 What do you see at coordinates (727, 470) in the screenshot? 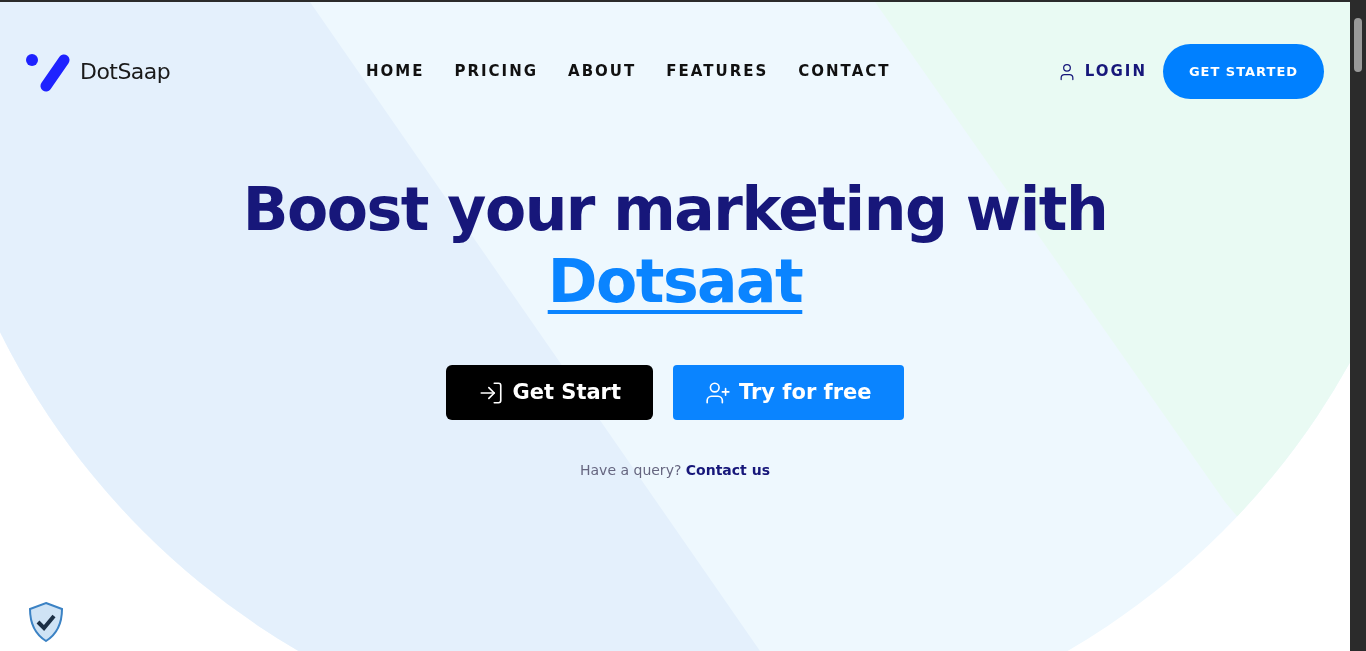
I see `contact-link: Contact us` at bounding box center [727, 470].